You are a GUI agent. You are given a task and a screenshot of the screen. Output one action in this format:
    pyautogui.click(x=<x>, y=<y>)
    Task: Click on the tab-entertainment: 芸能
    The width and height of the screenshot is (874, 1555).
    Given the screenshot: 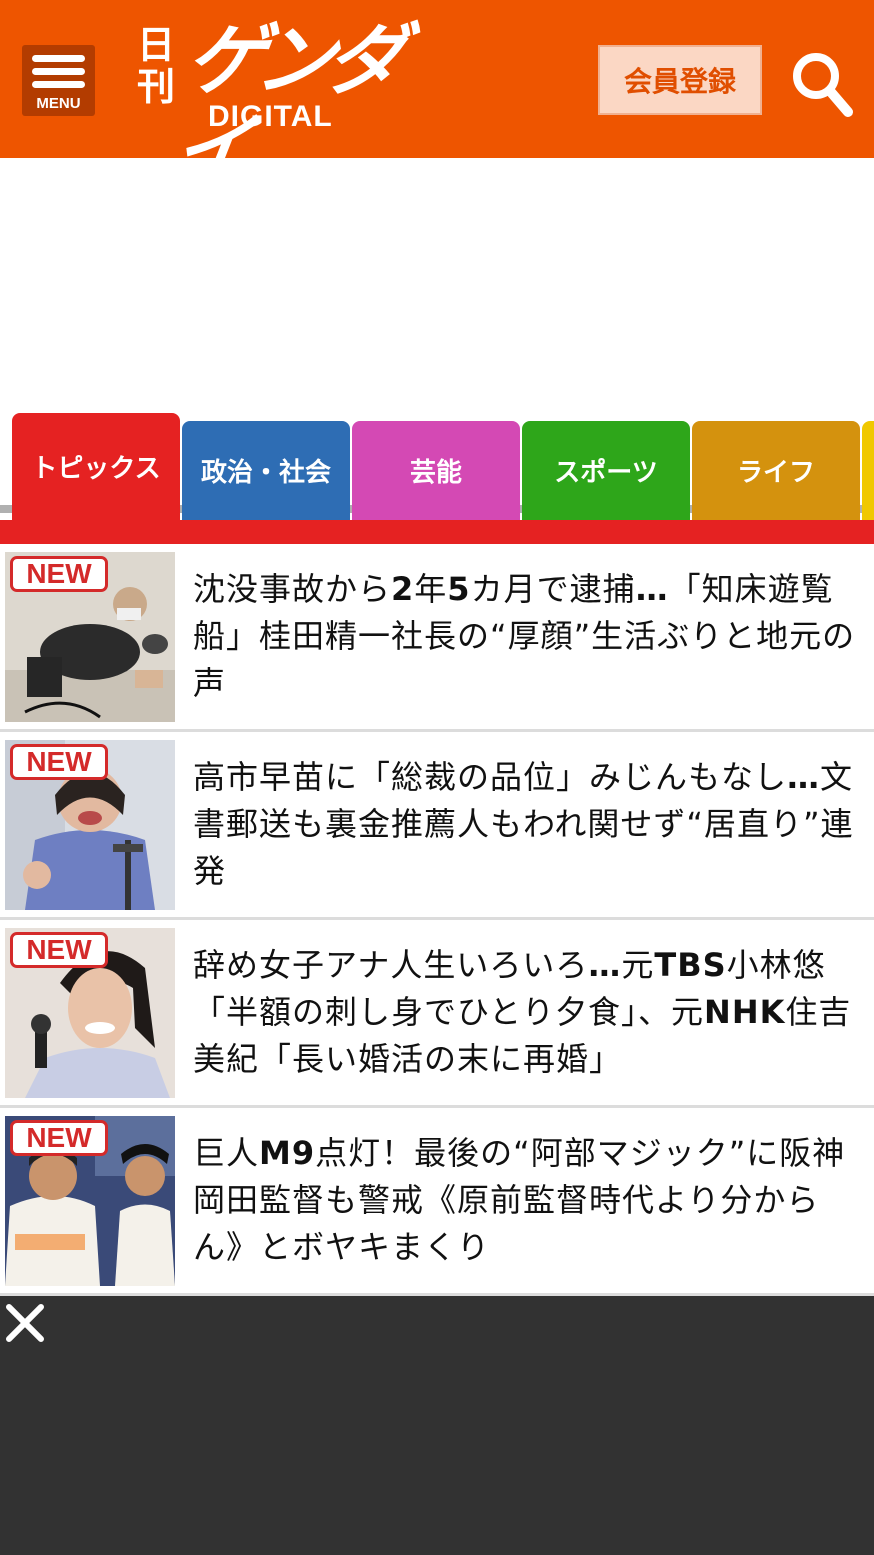 What is the action you would take?
    pyautogui.click(x=436, y=470)
    